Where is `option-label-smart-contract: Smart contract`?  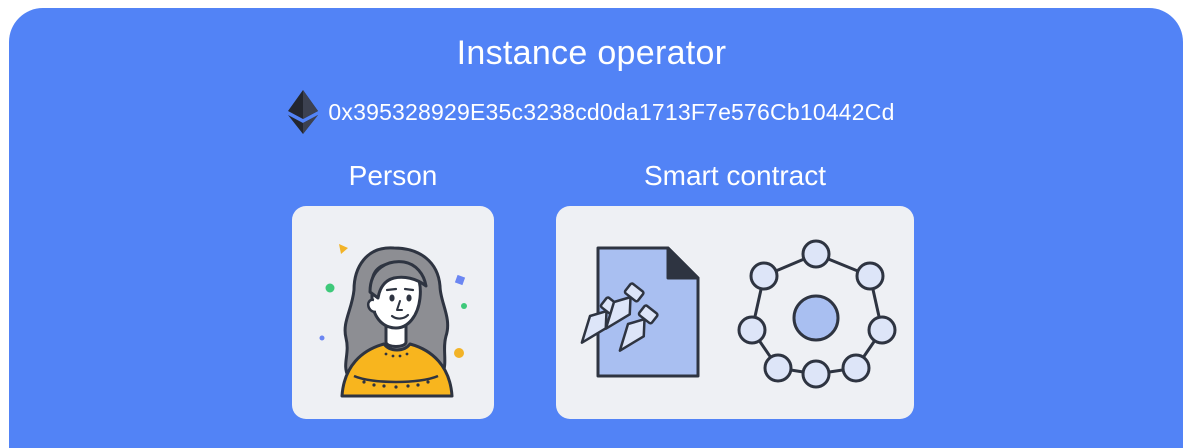 option-label-smart-contract: Smart contract is located at coordinates (735, 175).